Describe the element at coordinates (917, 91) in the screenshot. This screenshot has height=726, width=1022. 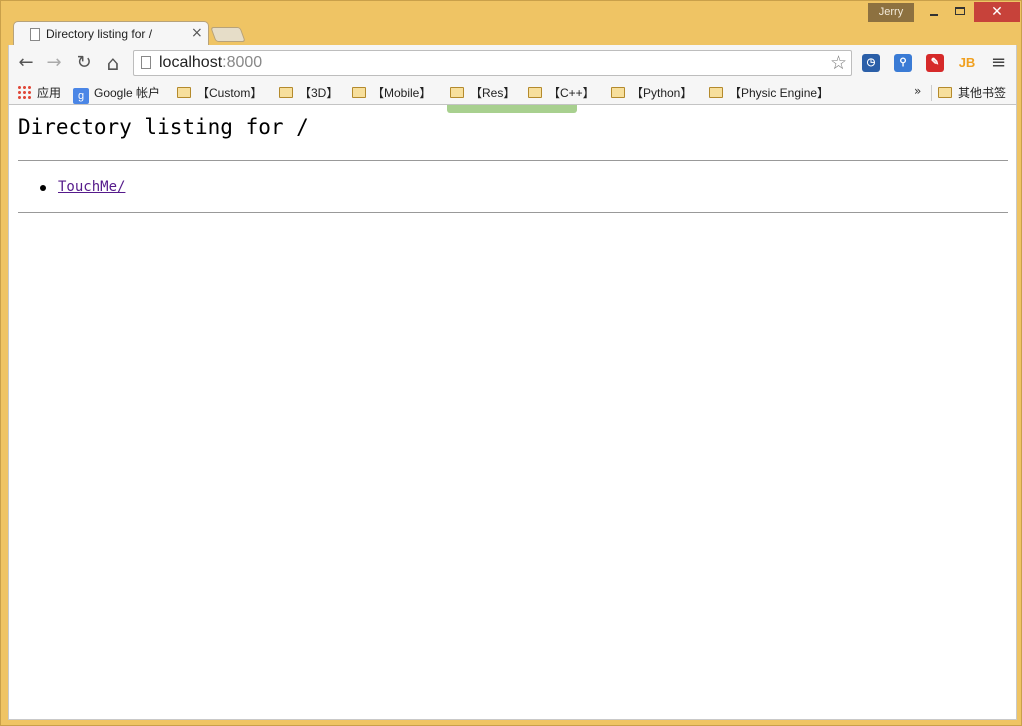
I see `bookmarks-overflow-button: »` at that location.